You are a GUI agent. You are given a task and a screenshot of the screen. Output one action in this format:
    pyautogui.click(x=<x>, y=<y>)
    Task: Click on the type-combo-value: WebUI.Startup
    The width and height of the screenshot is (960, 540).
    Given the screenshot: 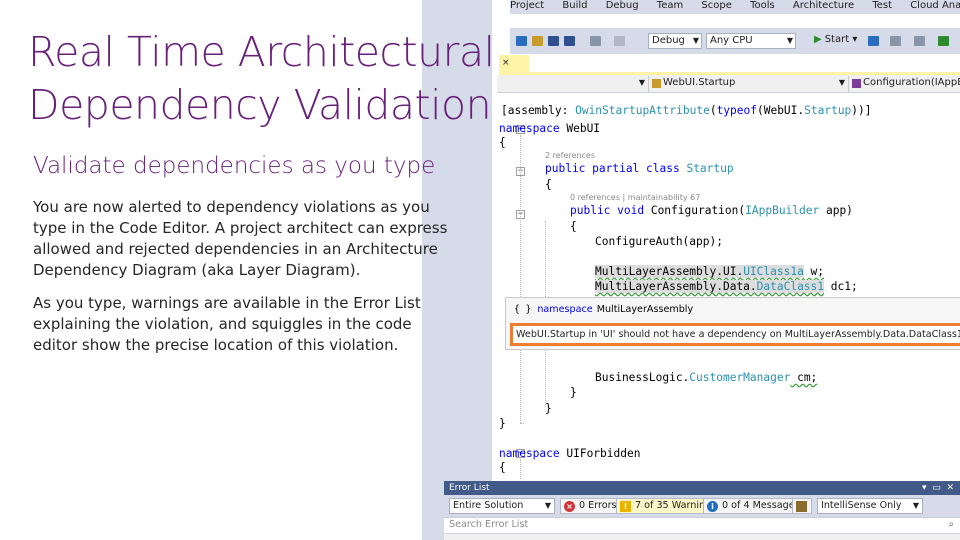 What is the action you would take?
    pyautogui.click(x=699, y=82)
    